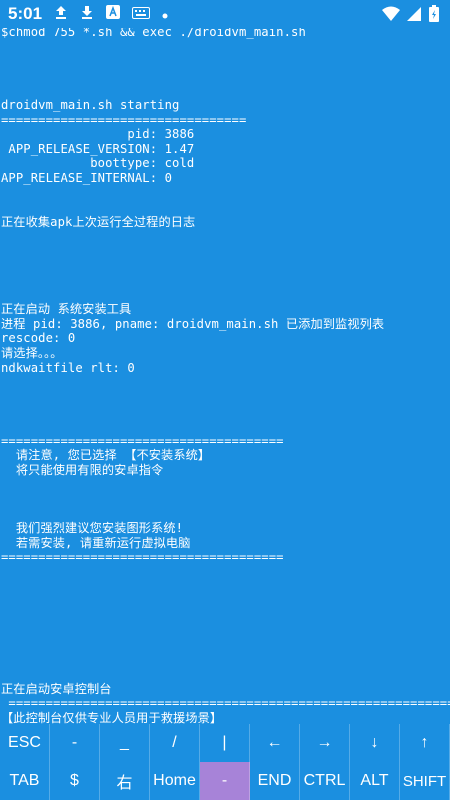  What do you see at coordinates (90, 104) in the screenshot?
I see `terminal-line: droidvm_main.sh starting` at bounding box center [90, 104].